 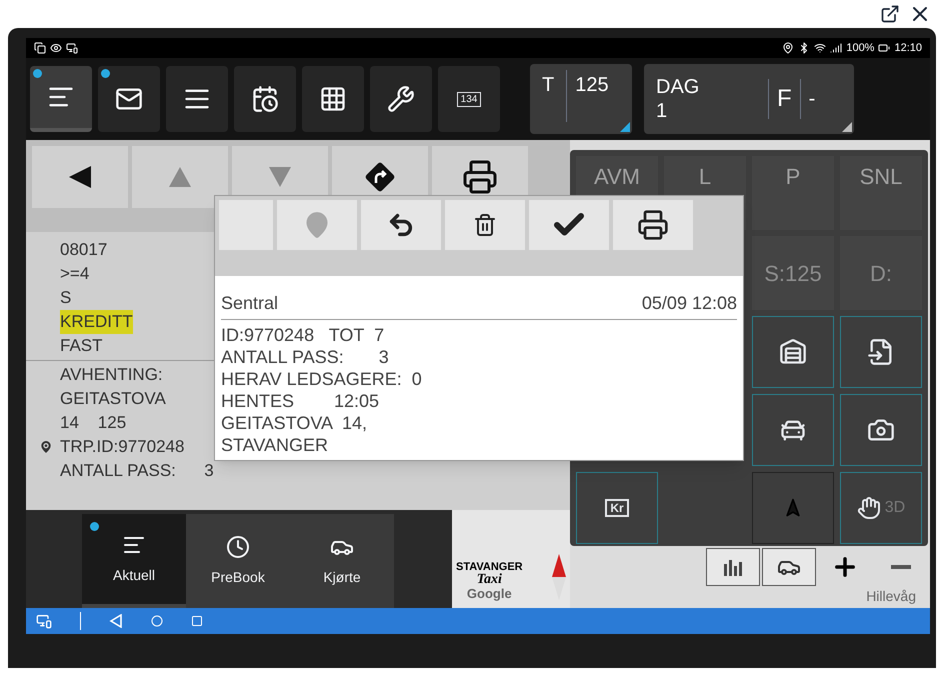 I want to click on message-text: STAVANGER, so click(x=275, y=445).